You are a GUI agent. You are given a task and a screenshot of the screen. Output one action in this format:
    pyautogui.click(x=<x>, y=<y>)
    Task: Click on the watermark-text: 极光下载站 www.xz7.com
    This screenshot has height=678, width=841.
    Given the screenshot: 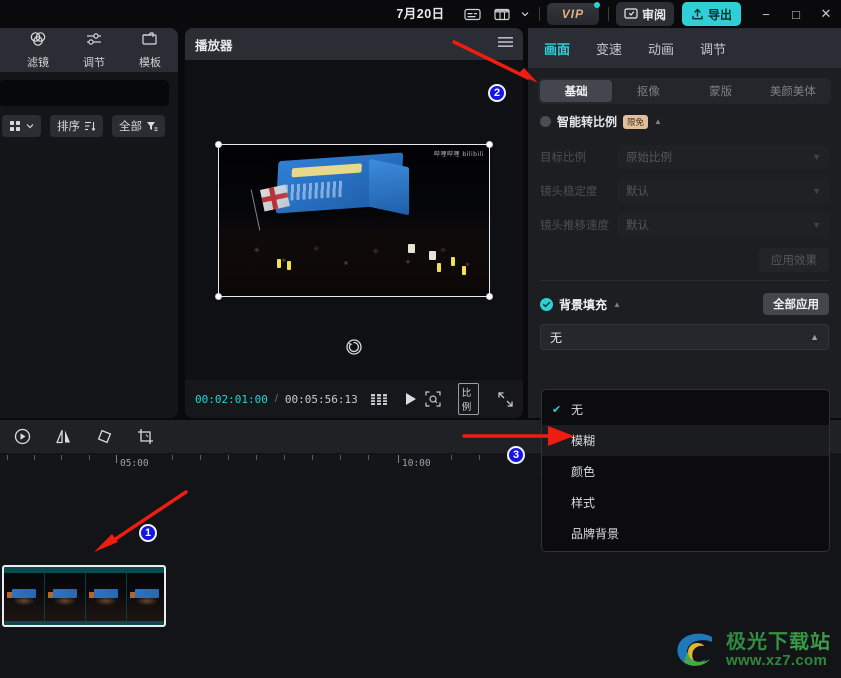 What is the action you would take?
    pyautogui.click(x=778, y=650)
    